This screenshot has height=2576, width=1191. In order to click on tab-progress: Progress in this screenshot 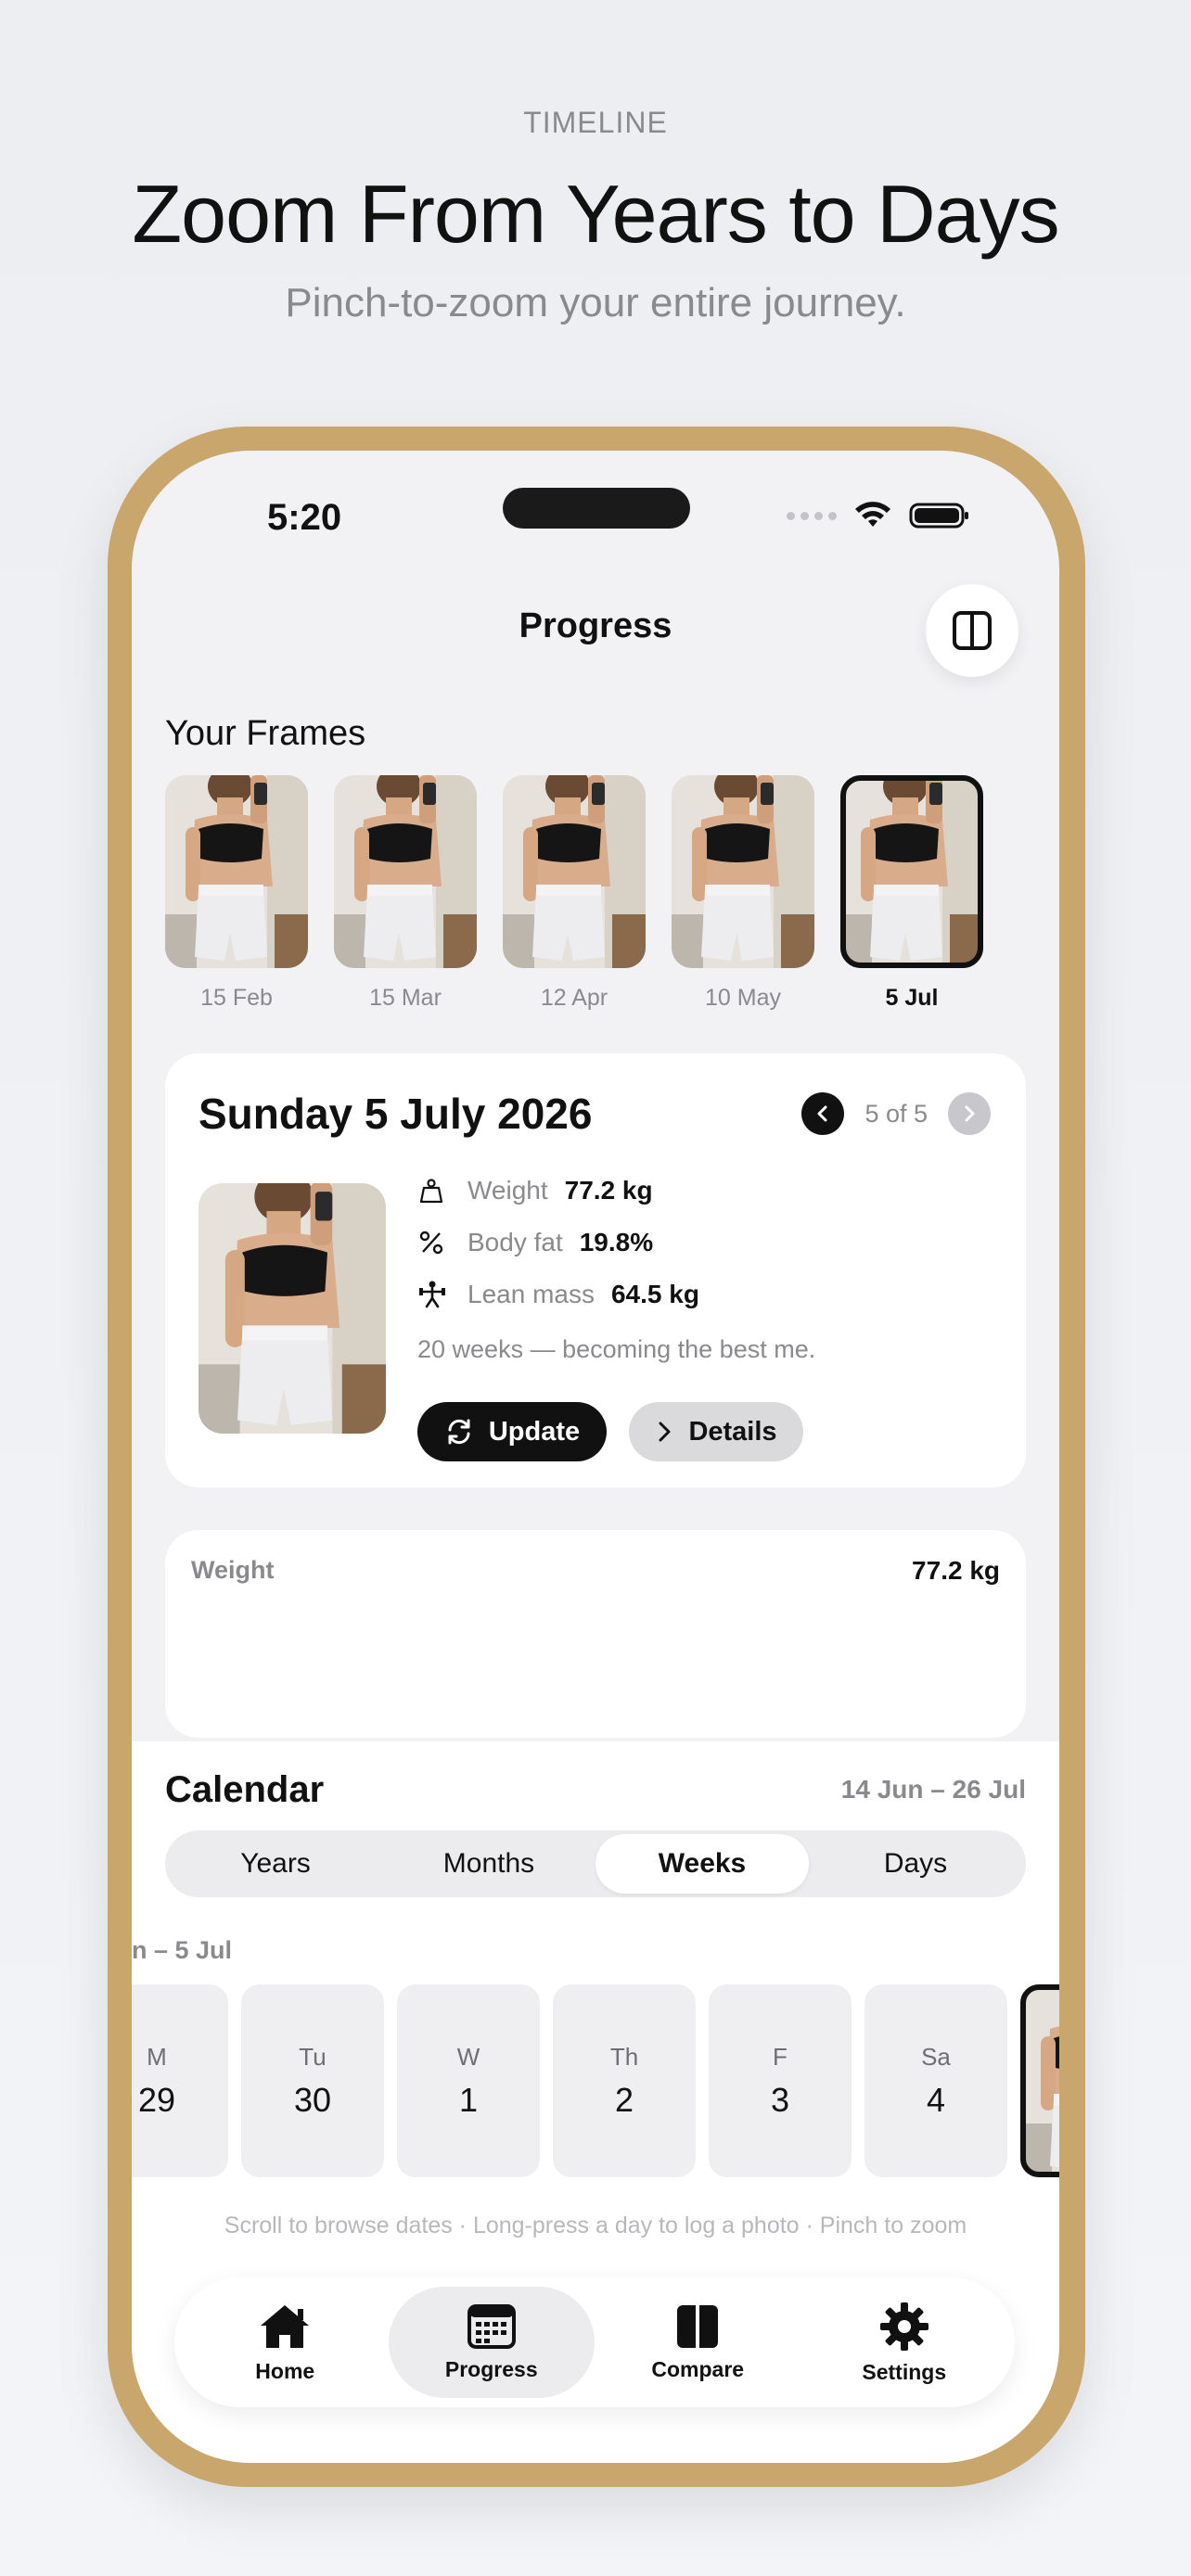, I will do `click(491, 2342)`.